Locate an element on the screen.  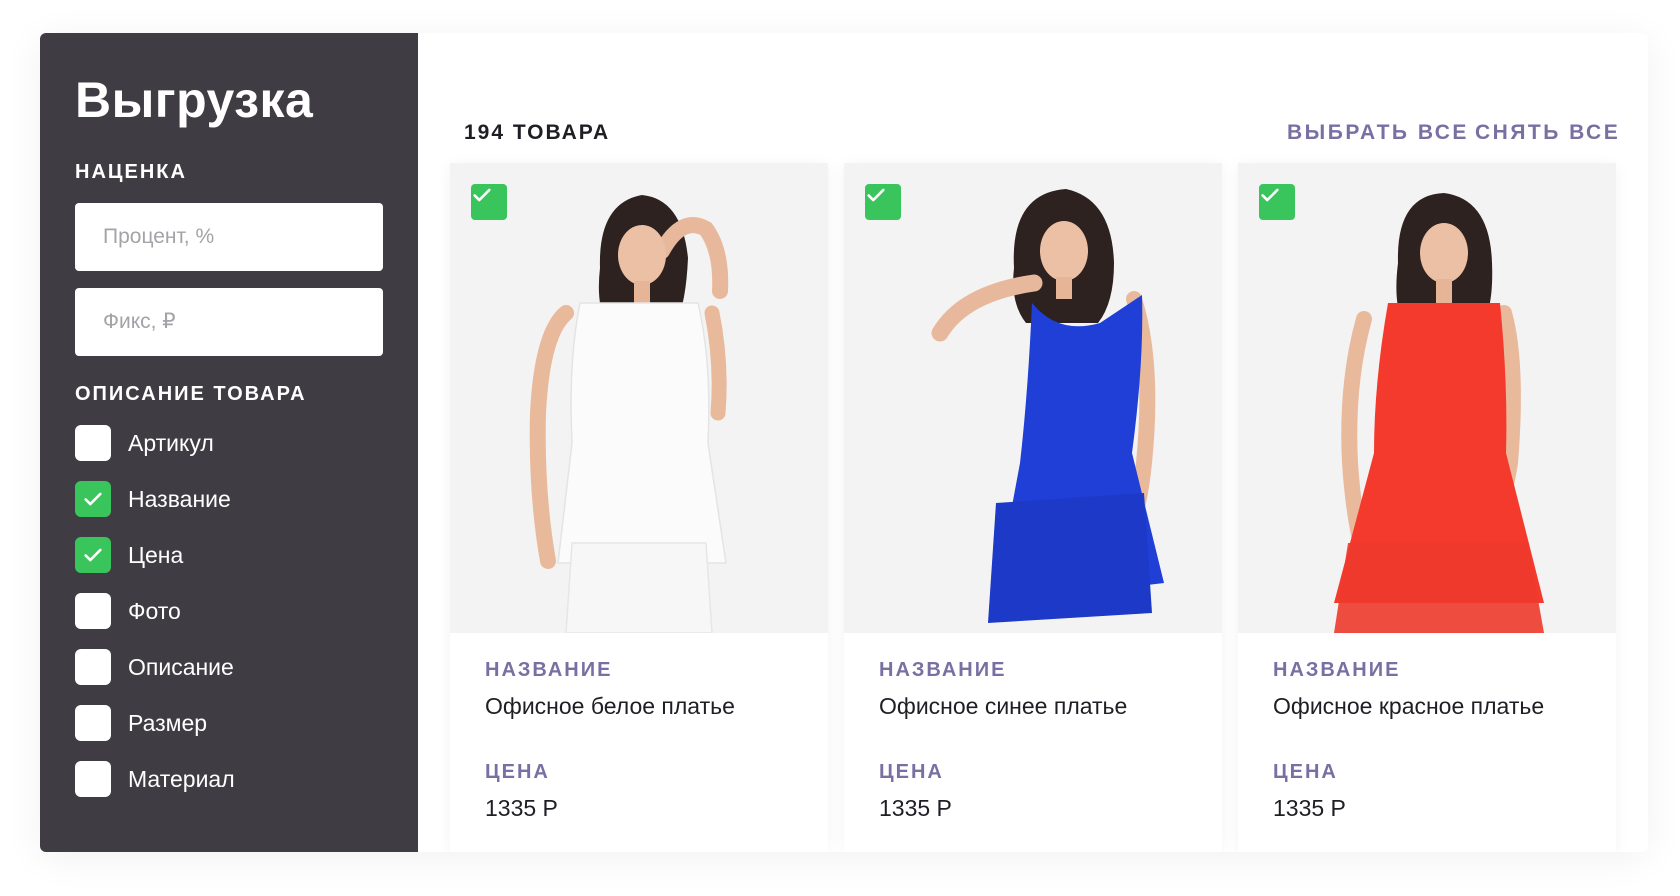
option-label: Размер is located at coordinates (168, 722).